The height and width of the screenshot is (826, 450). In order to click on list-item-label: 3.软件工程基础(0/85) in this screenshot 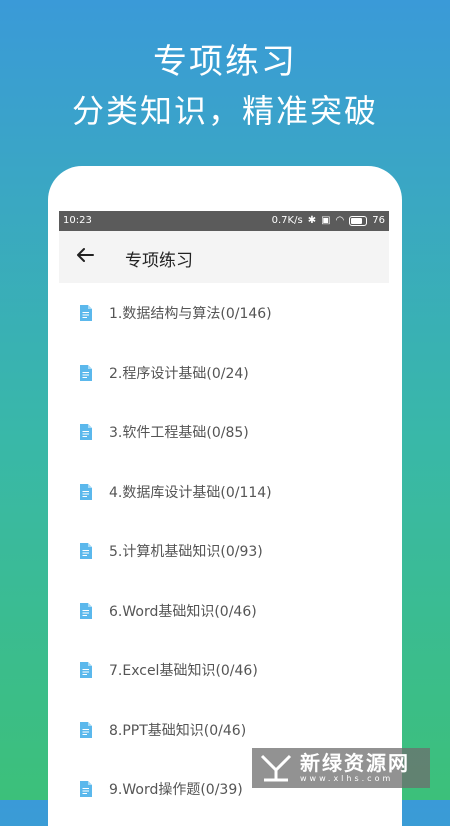, I will do `click(179, 433)`.